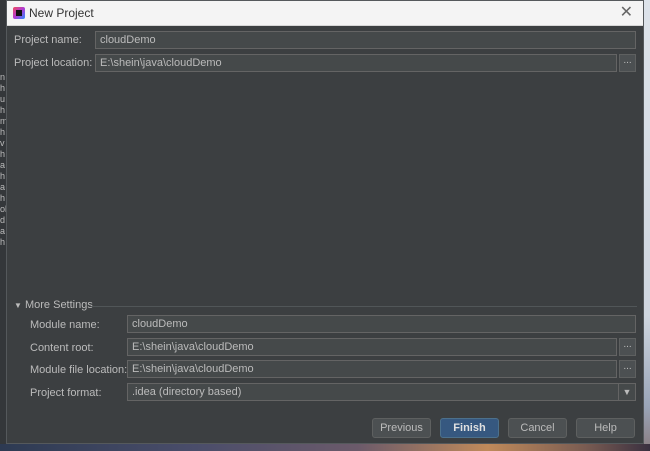 Image resolution: width=650 pixels, height=451 pixels. I want to click on content-root-input: E:\shein\java\cloudDemo, so click(372, 347).